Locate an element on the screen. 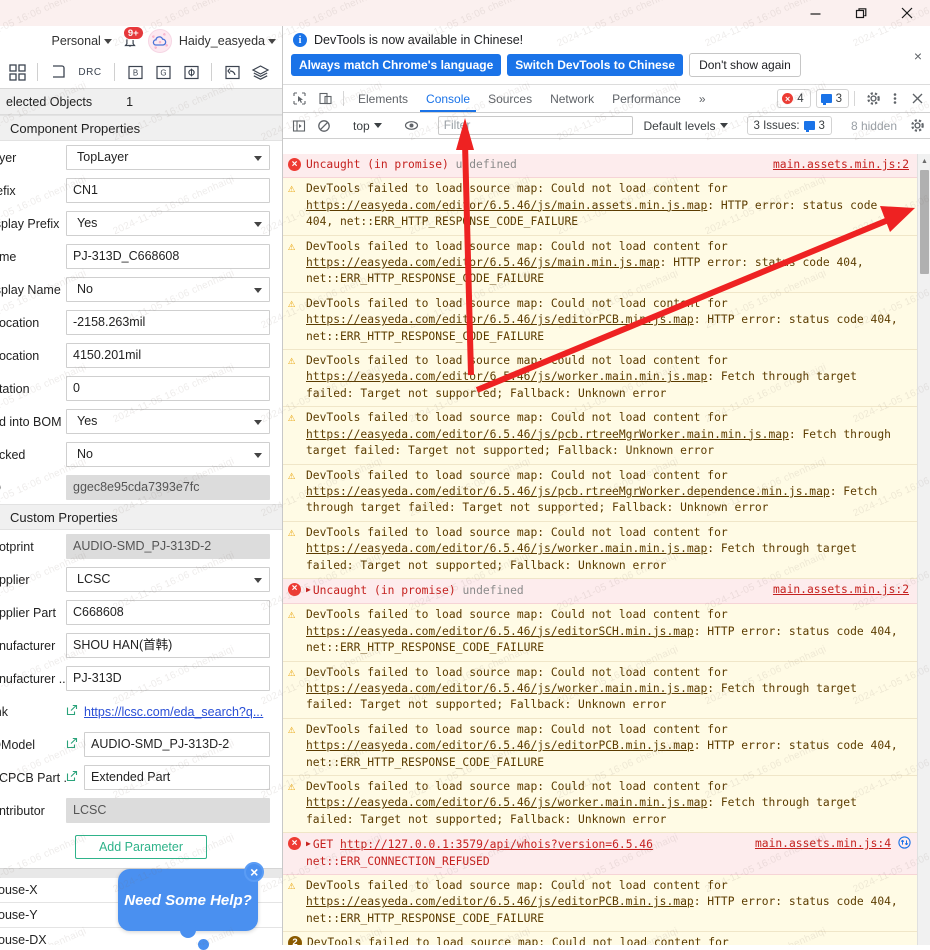 Image resolution: width=930 pixels, height=950 pixels. tab-elements: Elements is located at coordinates (383, 98).